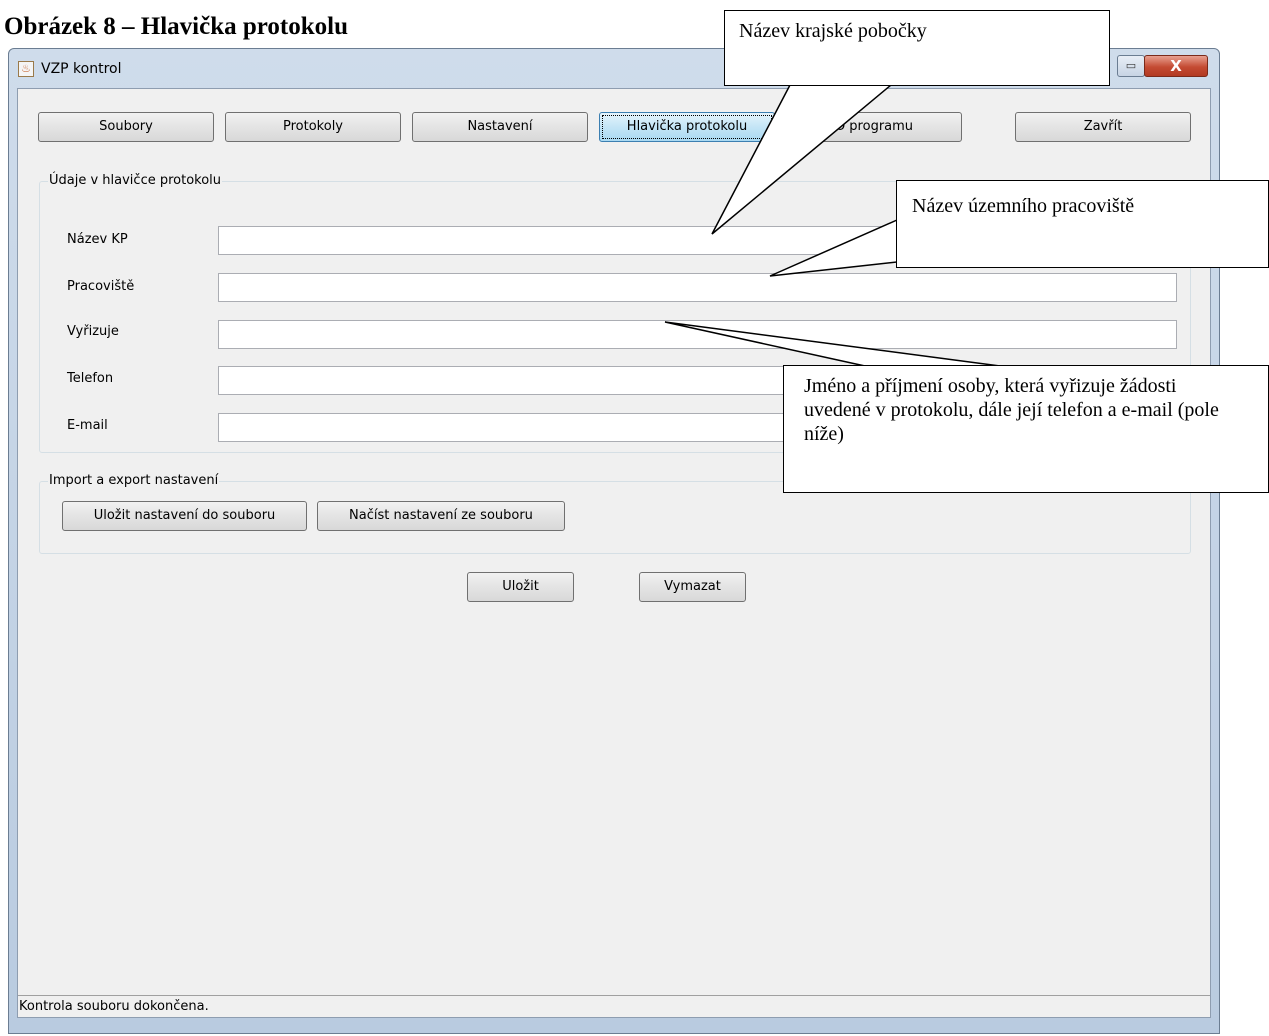 The width and height of the screenshot is (1269, 1036). What do you see at coordinates (832, 344) in the screenshot?
I see `callout-pointer-contact` at bounding box center [832, 344].